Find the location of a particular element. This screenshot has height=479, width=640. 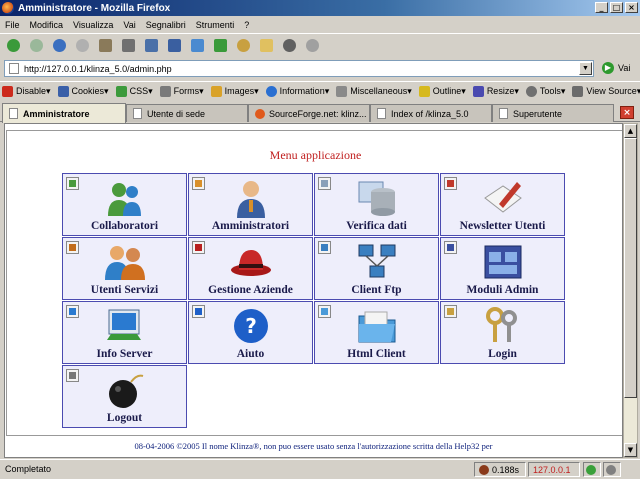

print-button is located at coordinates (128, 46).